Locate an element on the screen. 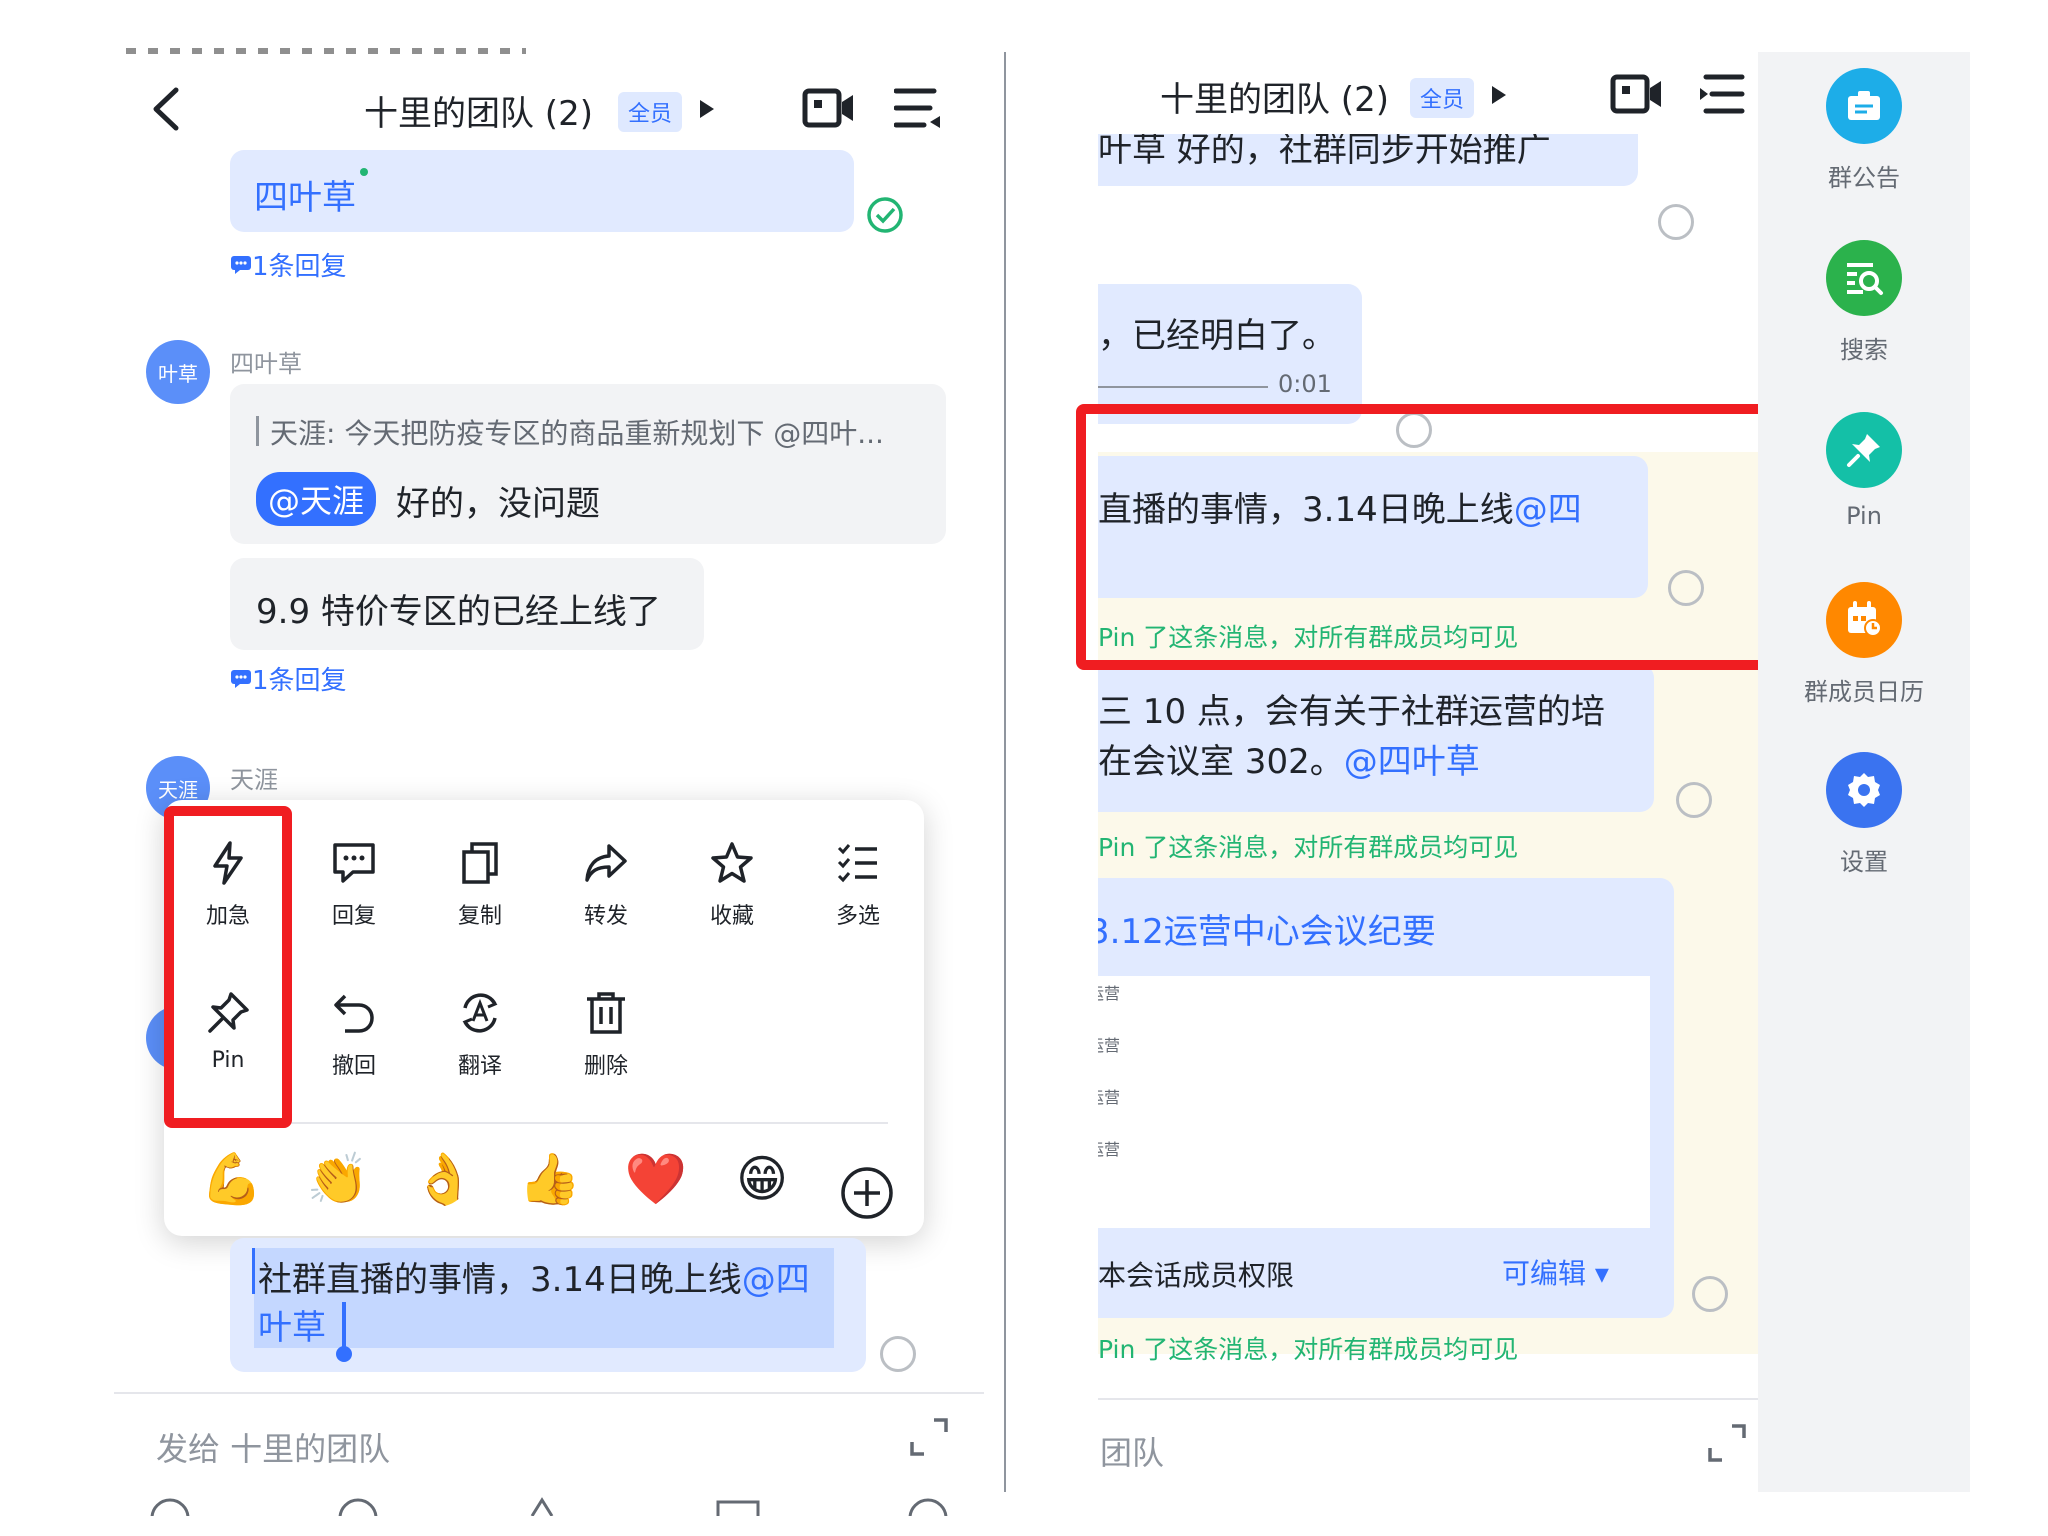 This screenshot has width=2048, height=1536. group-sidebar: 群公告 搜索 Pin 群成员日历 设置 is located at coordinates (1864, 772).